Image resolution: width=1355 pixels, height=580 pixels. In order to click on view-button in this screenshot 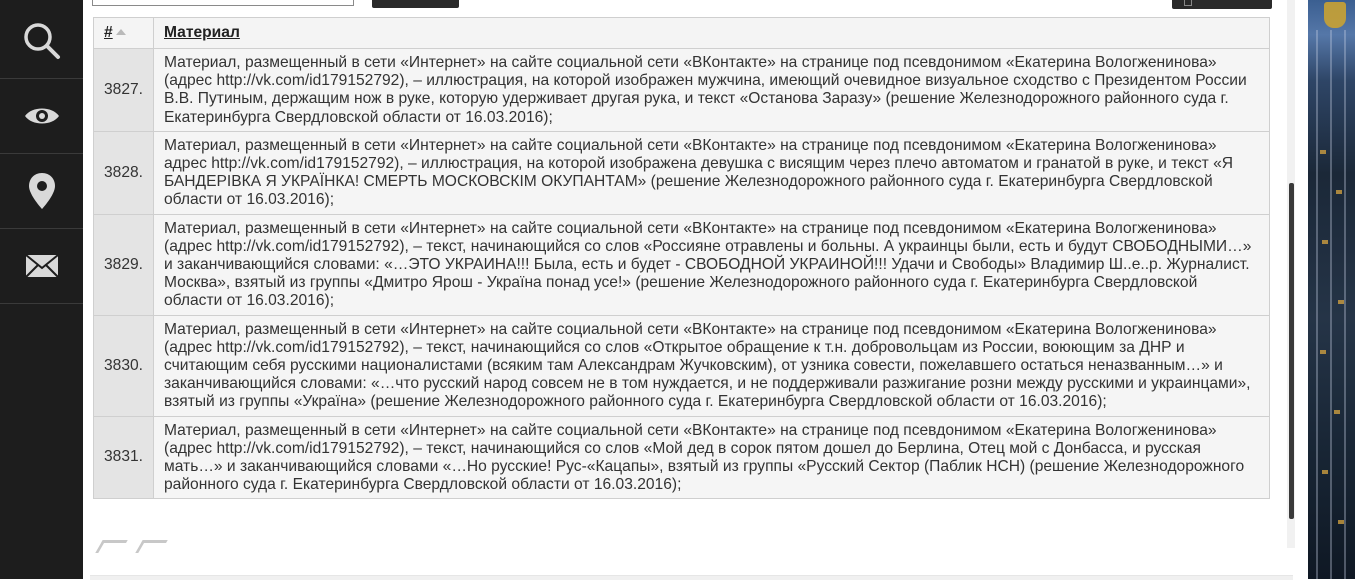, I will do `click(41, 116)`.